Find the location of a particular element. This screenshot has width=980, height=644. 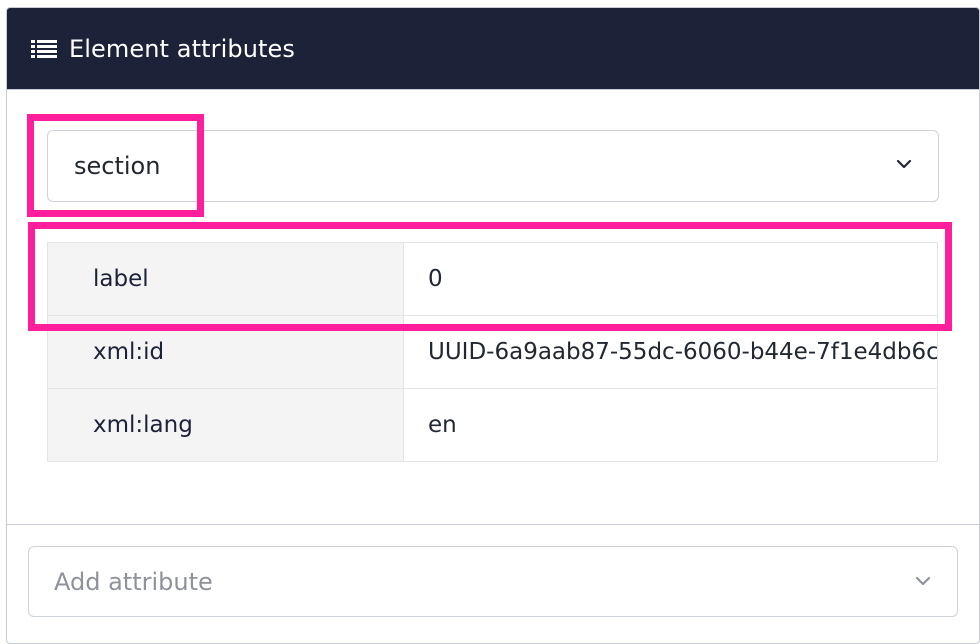

element-select-value: section is located at coordinates (117, 166).